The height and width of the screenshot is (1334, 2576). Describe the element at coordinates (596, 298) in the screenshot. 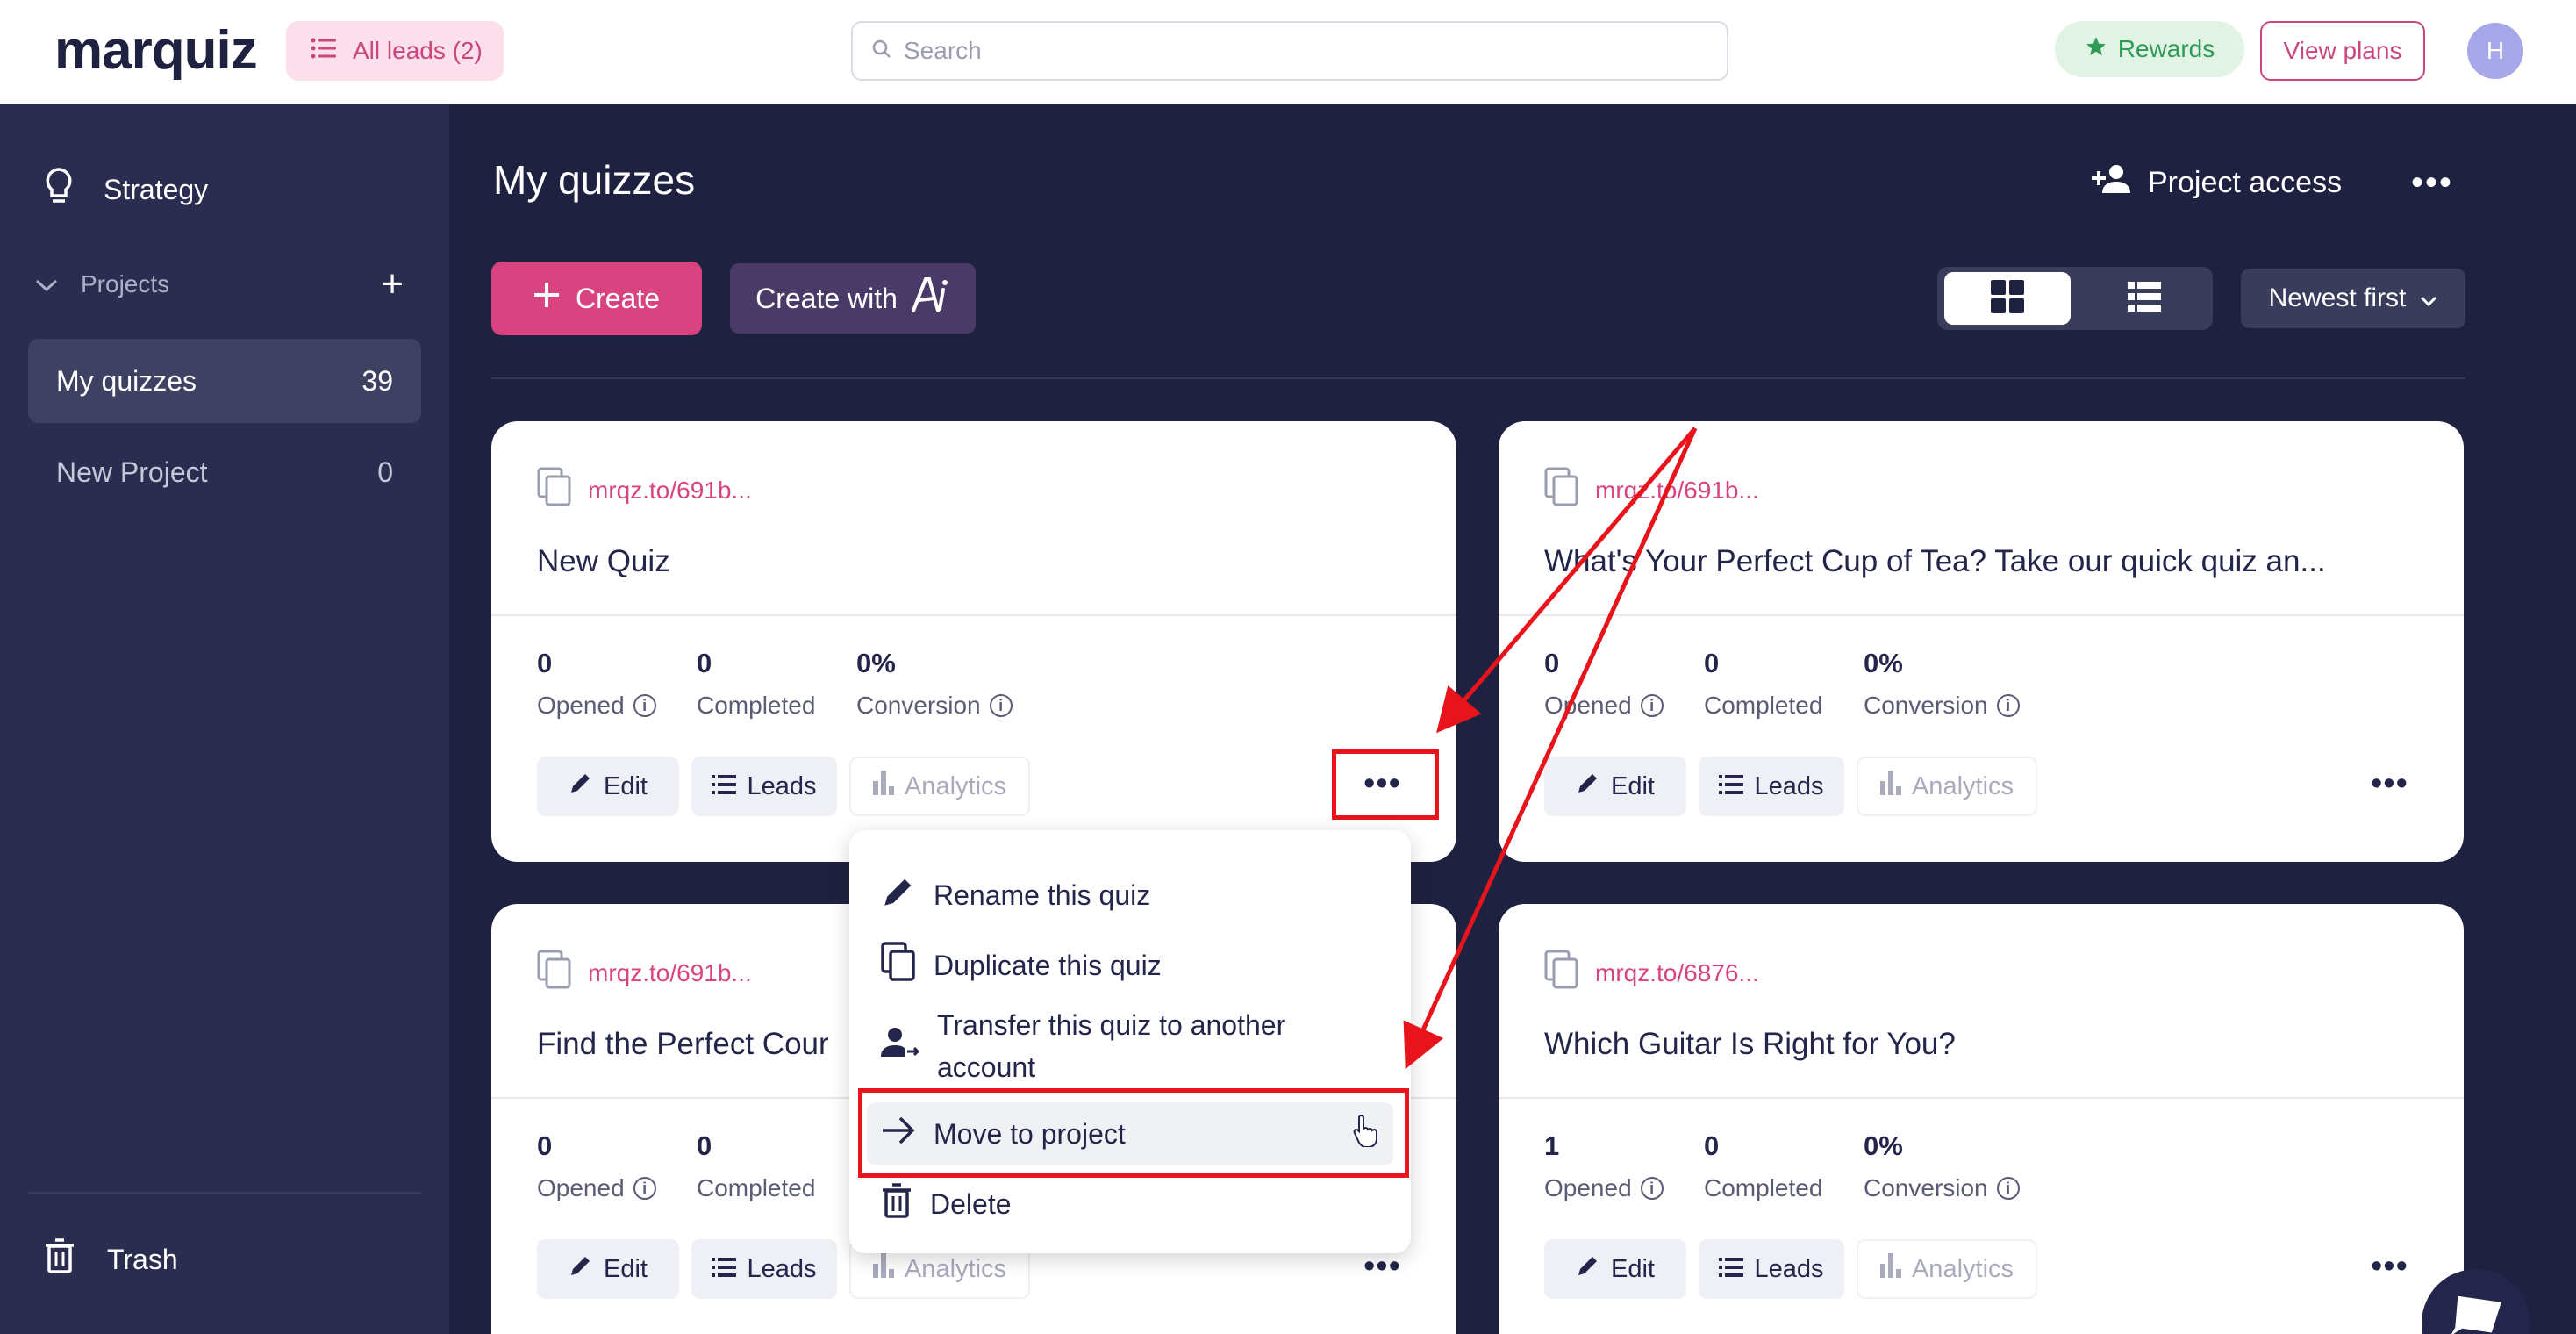

I see `create-button: Create` at that location.